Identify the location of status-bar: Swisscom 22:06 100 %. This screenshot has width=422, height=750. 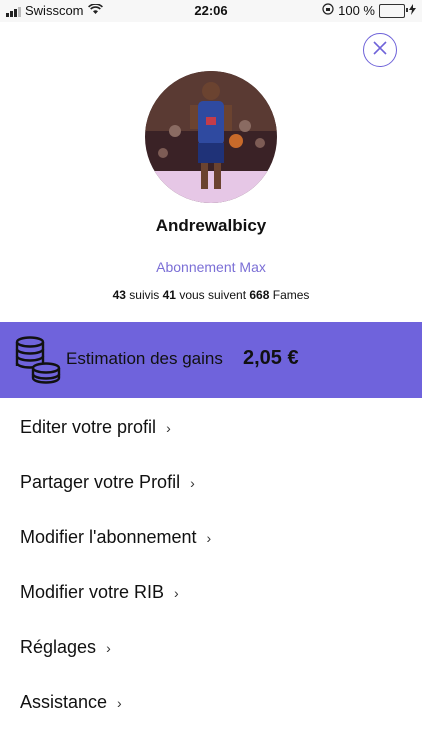
(211, 11).